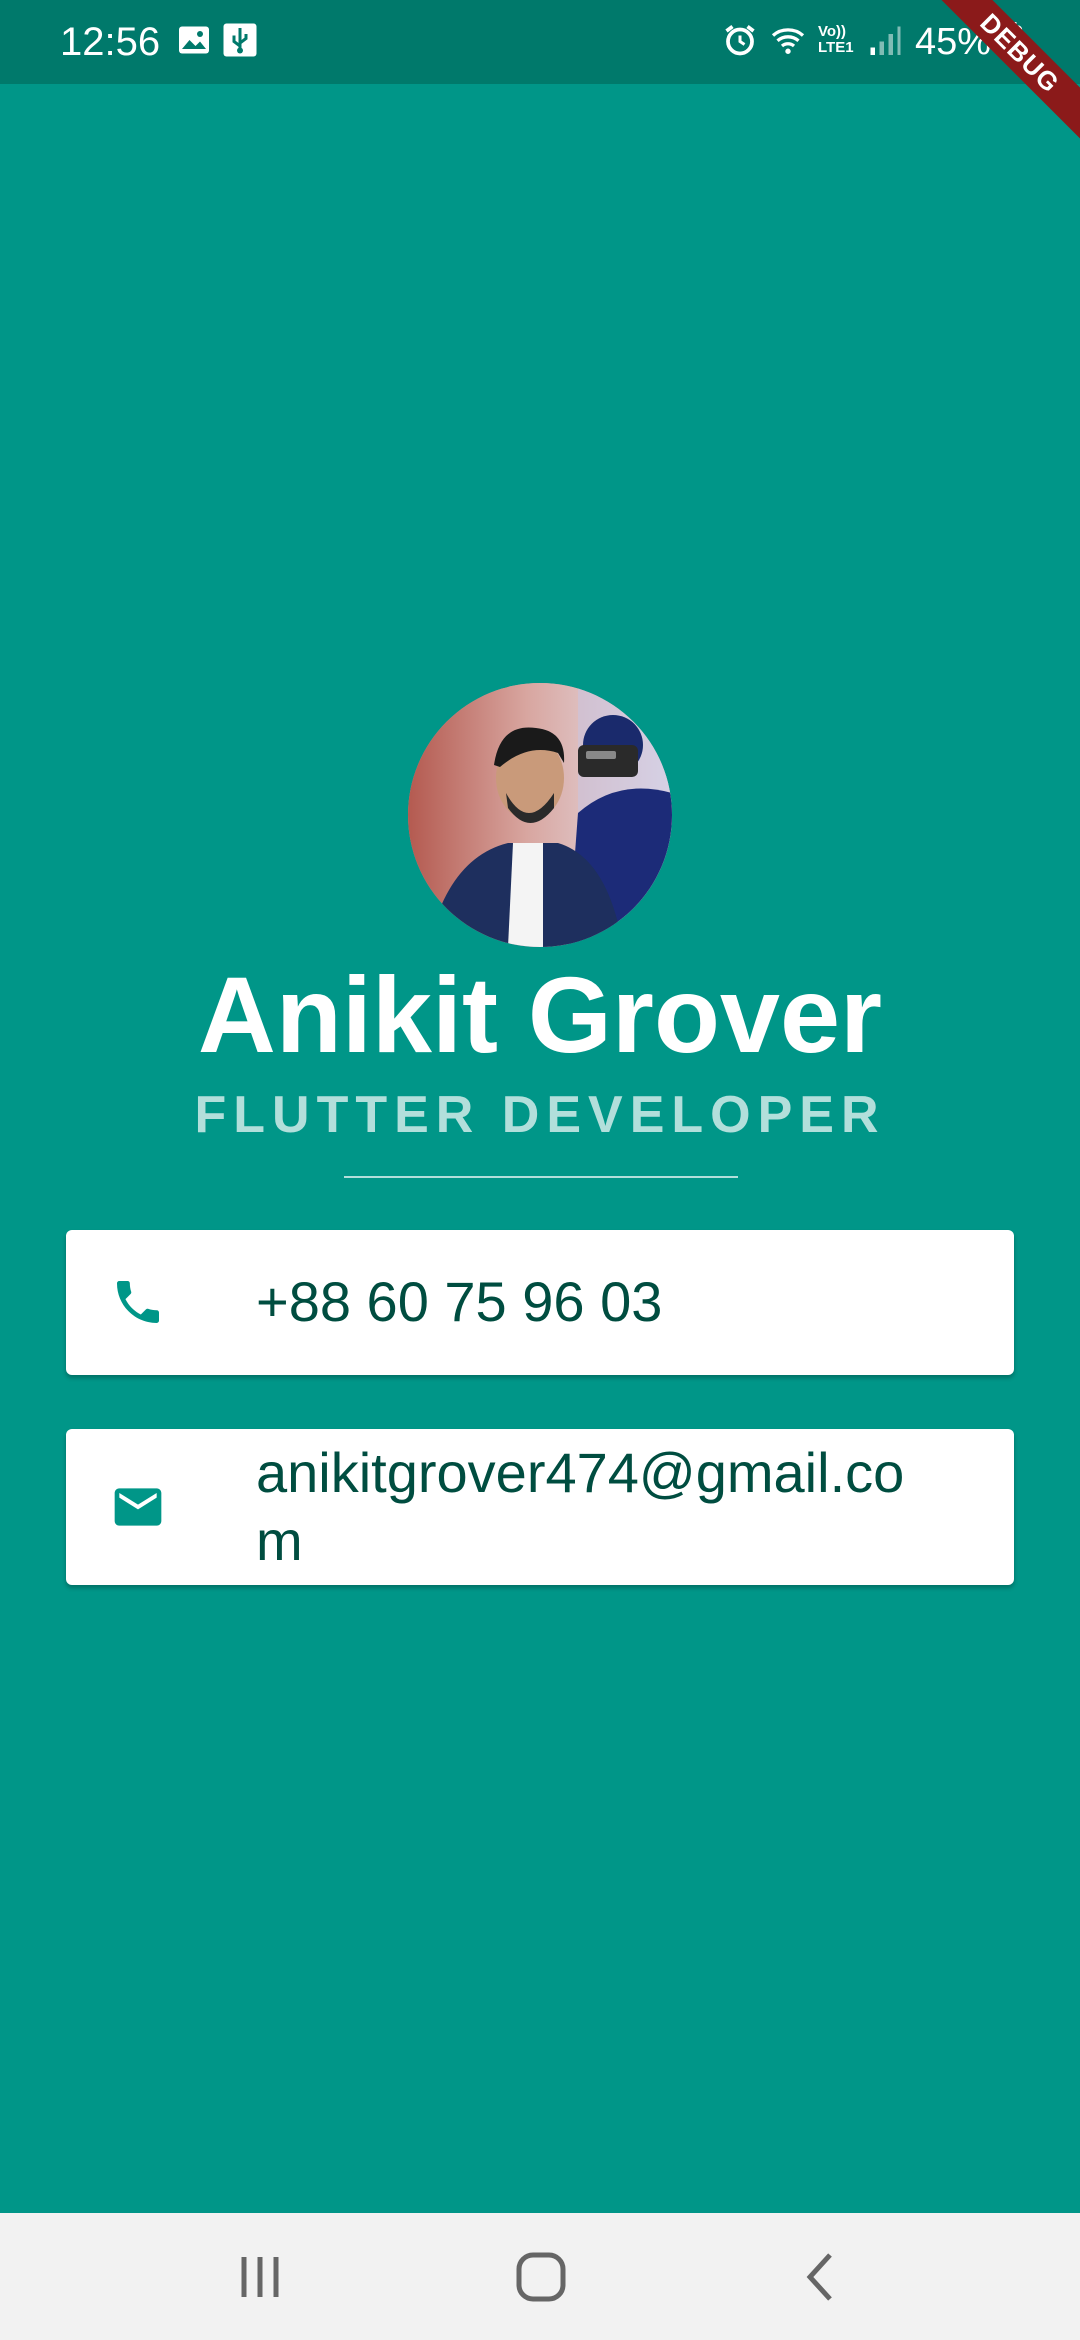 The height and width of the screenshot is (2340, 1080). I want to click on navigation-bar, so click(540, 2276).